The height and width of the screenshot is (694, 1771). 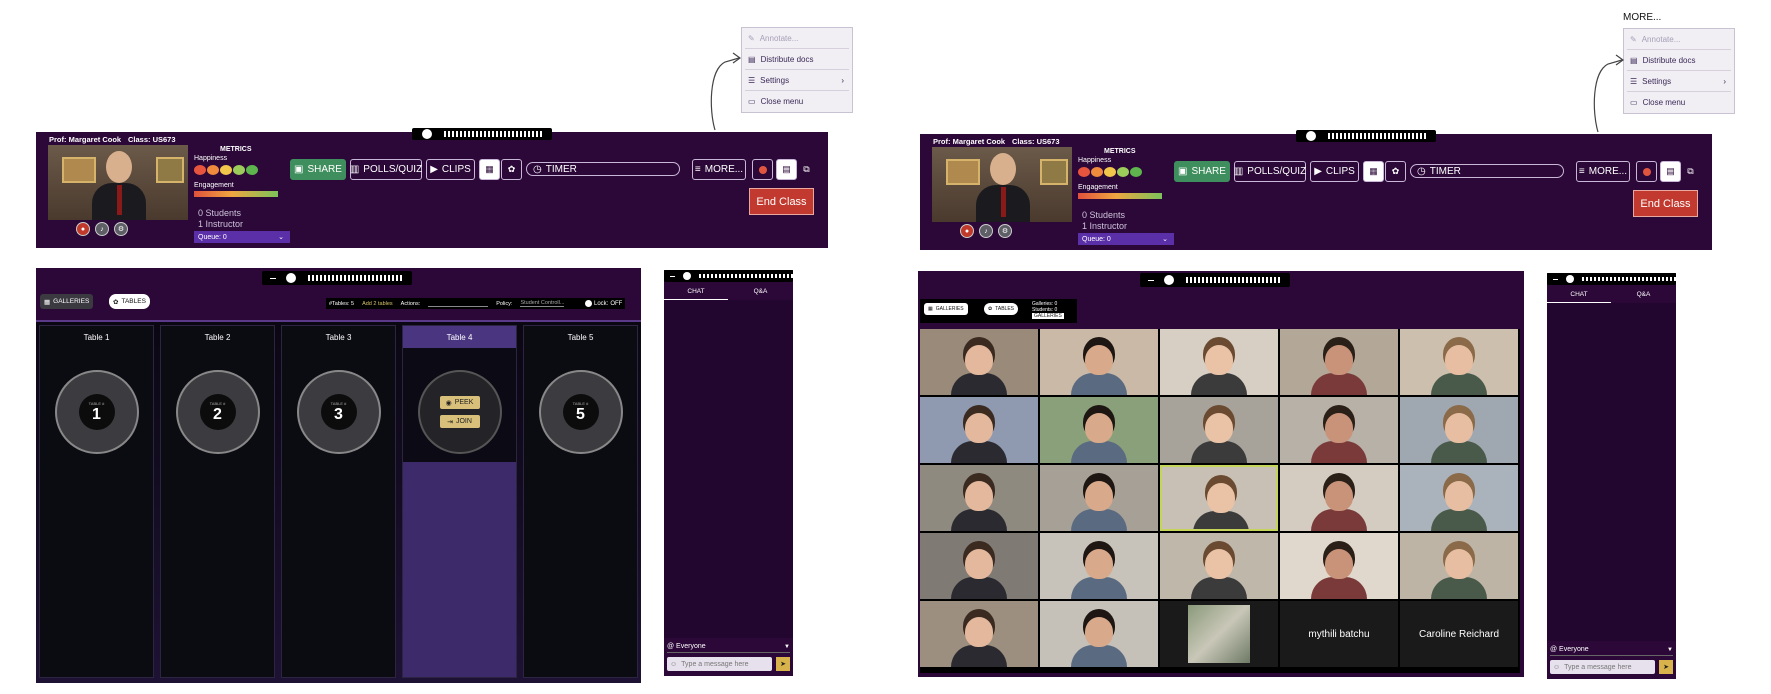 I want to click on participant-avatar-tile, so click(x=1219, y=634).